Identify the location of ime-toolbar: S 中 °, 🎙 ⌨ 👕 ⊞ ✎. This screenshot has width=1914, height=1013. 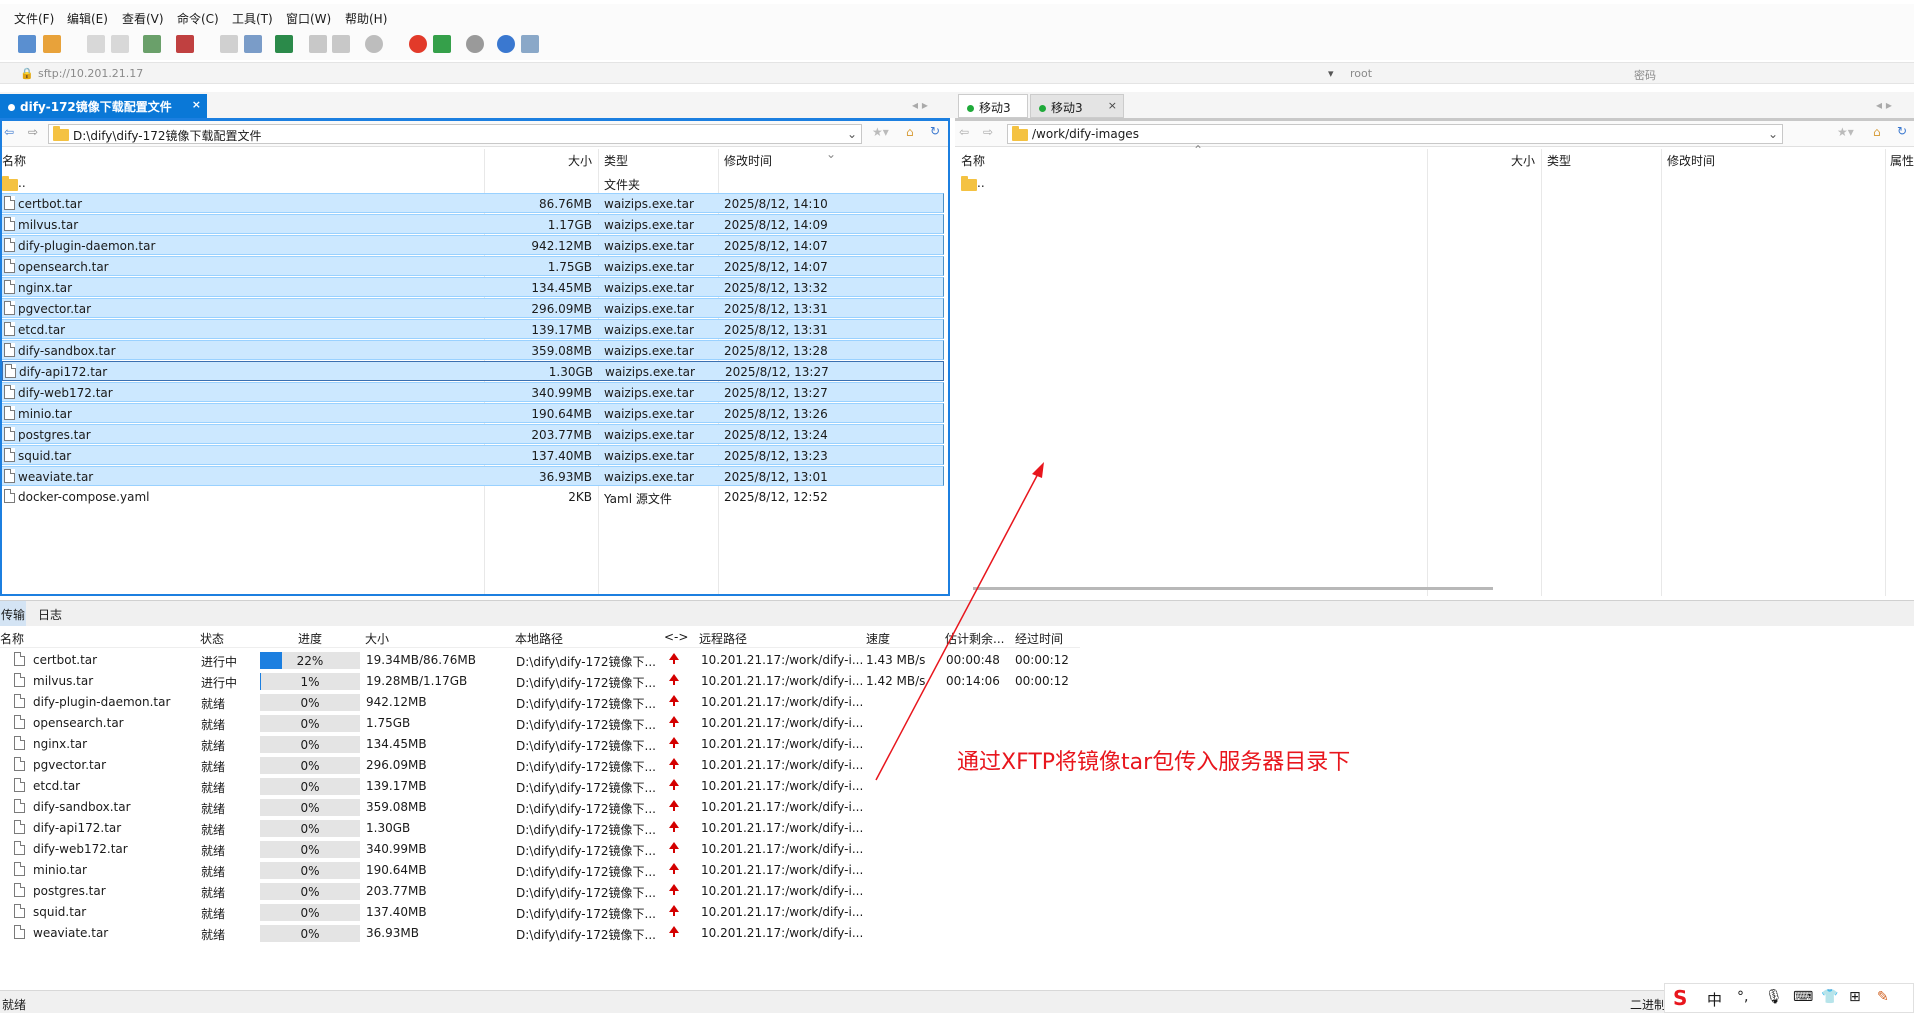
(1789, 998).